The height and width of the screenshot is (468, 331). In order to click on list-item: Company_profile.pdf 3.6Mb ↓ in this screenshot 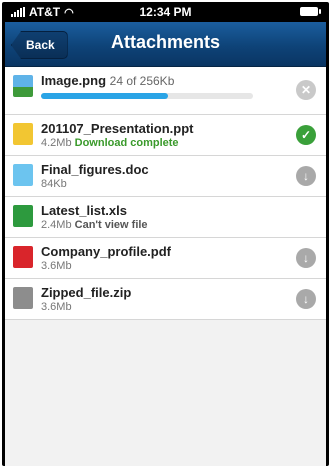, I will do `click(165, 258)`.